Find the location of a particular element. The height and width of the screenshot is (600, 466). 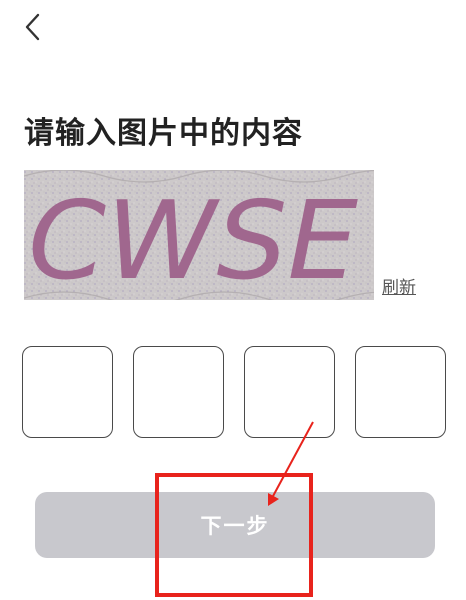

captcha-text: CWSE is located at coordinates (193, 239).